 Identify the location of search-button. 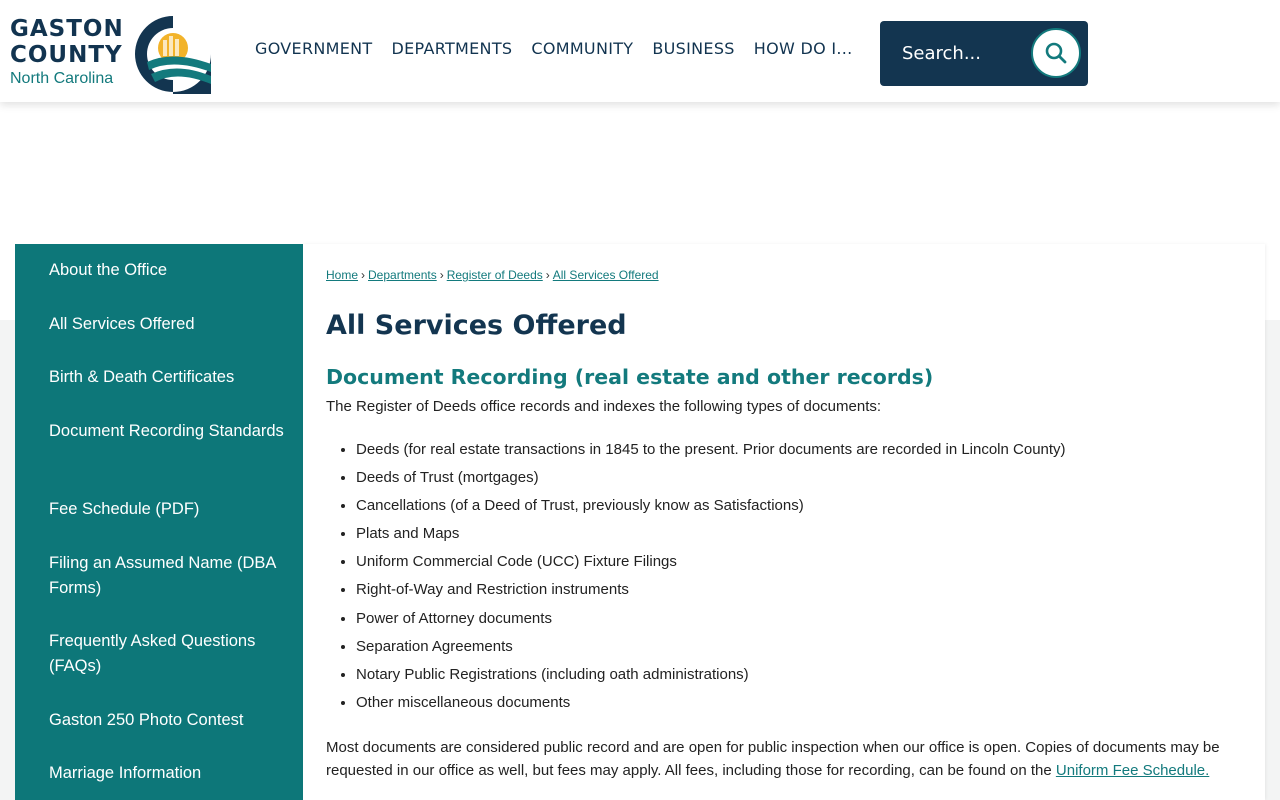
(1056, 53).